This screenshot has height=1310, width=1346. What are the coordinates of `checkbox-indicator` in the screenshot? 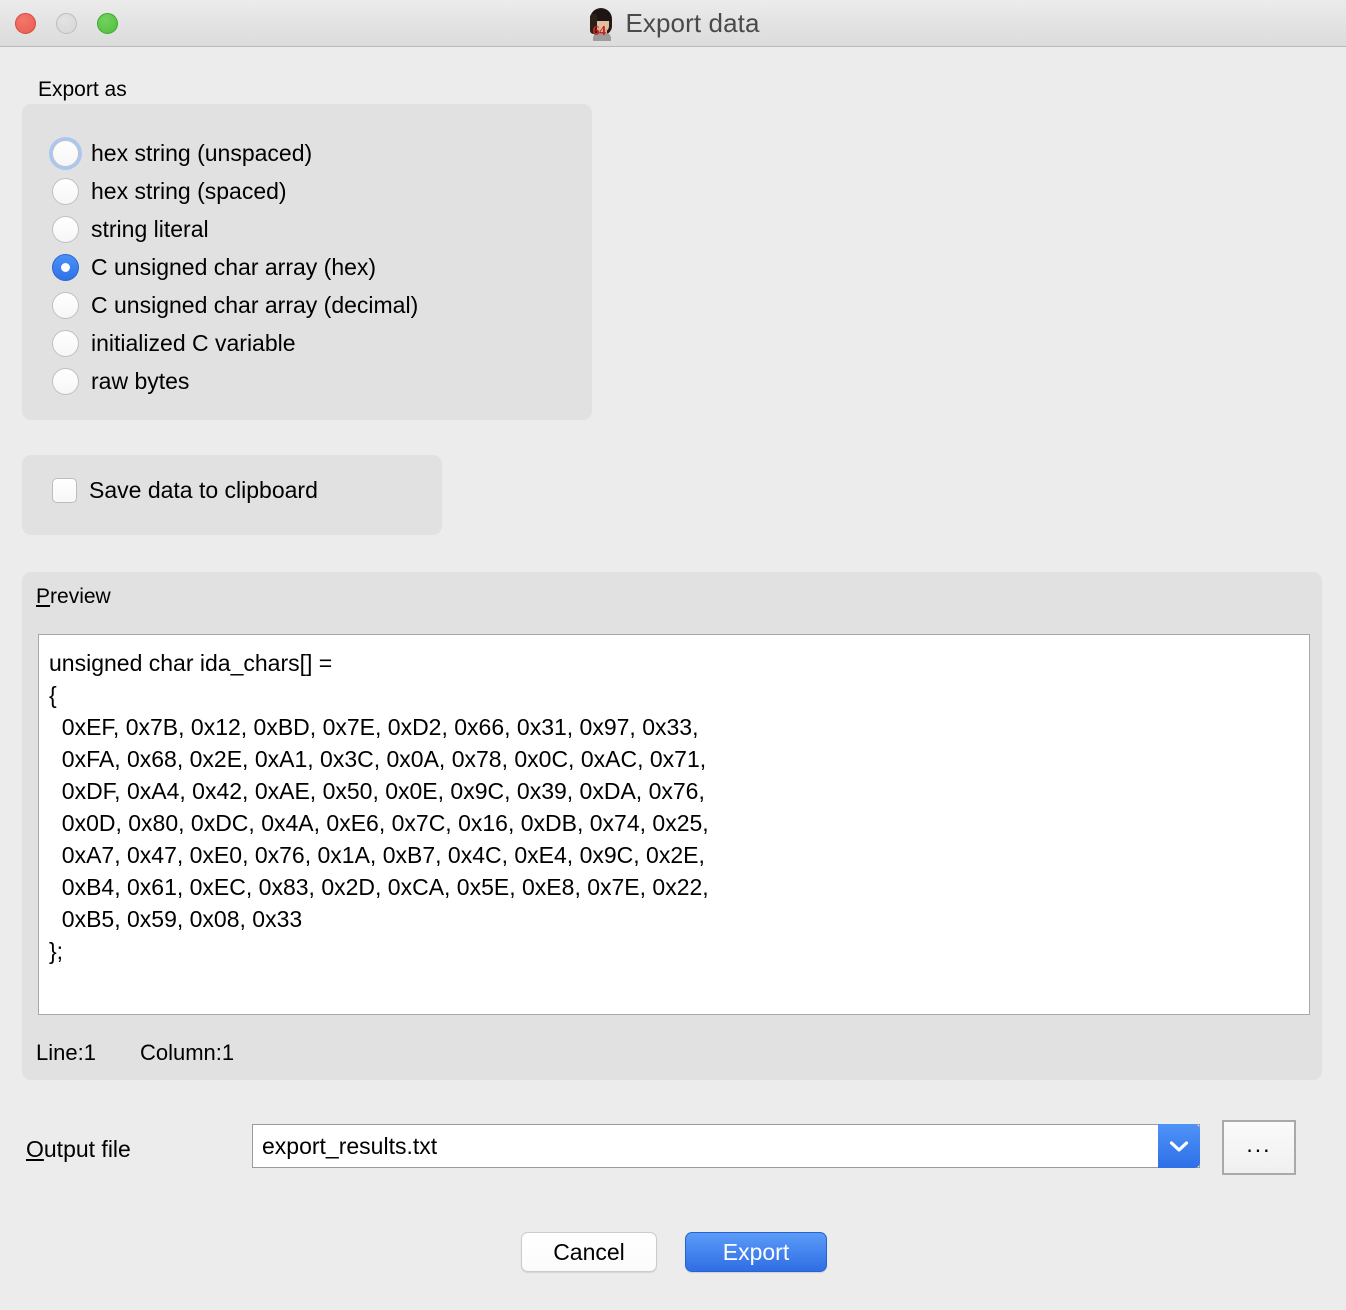 It's located at (64, 490).